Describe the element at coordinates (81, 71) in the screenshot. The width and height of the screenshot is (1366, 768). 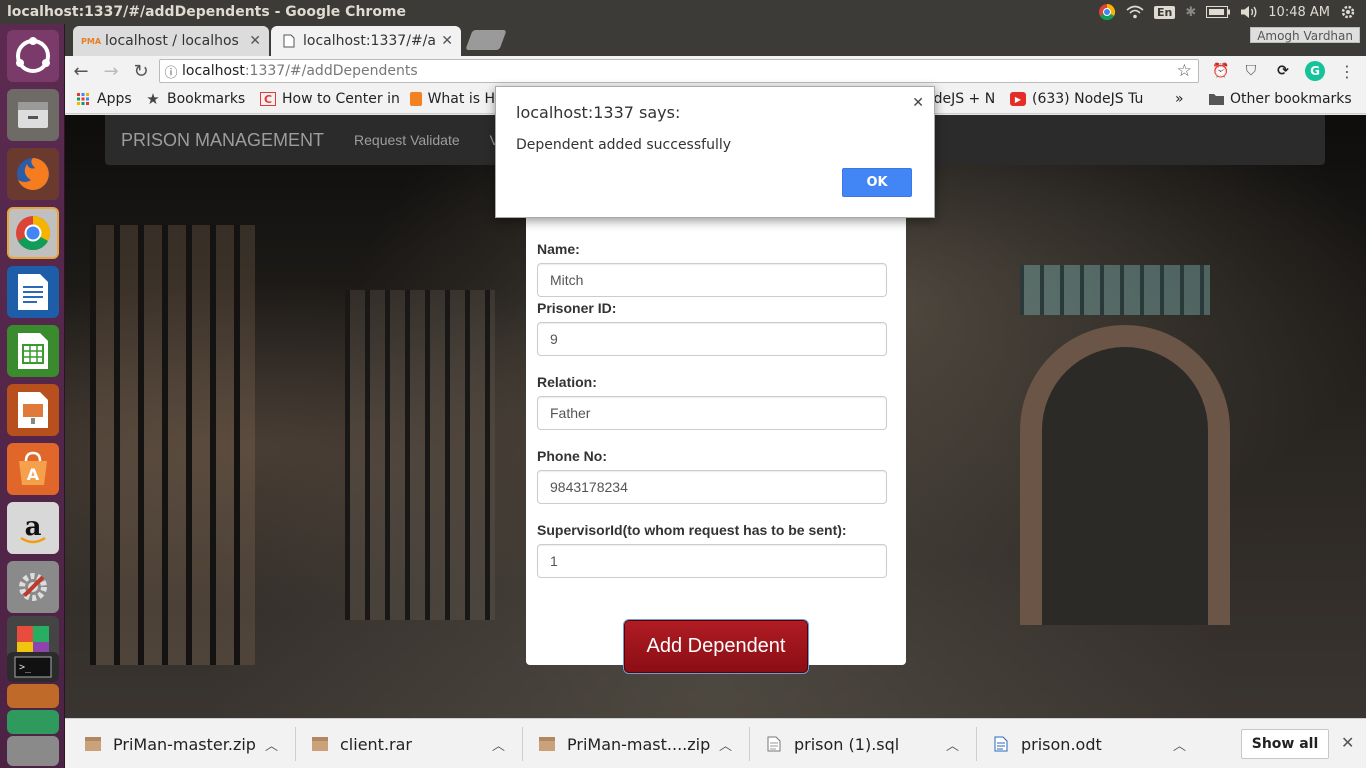
I see `back-arrow-icon: ←` at that location.